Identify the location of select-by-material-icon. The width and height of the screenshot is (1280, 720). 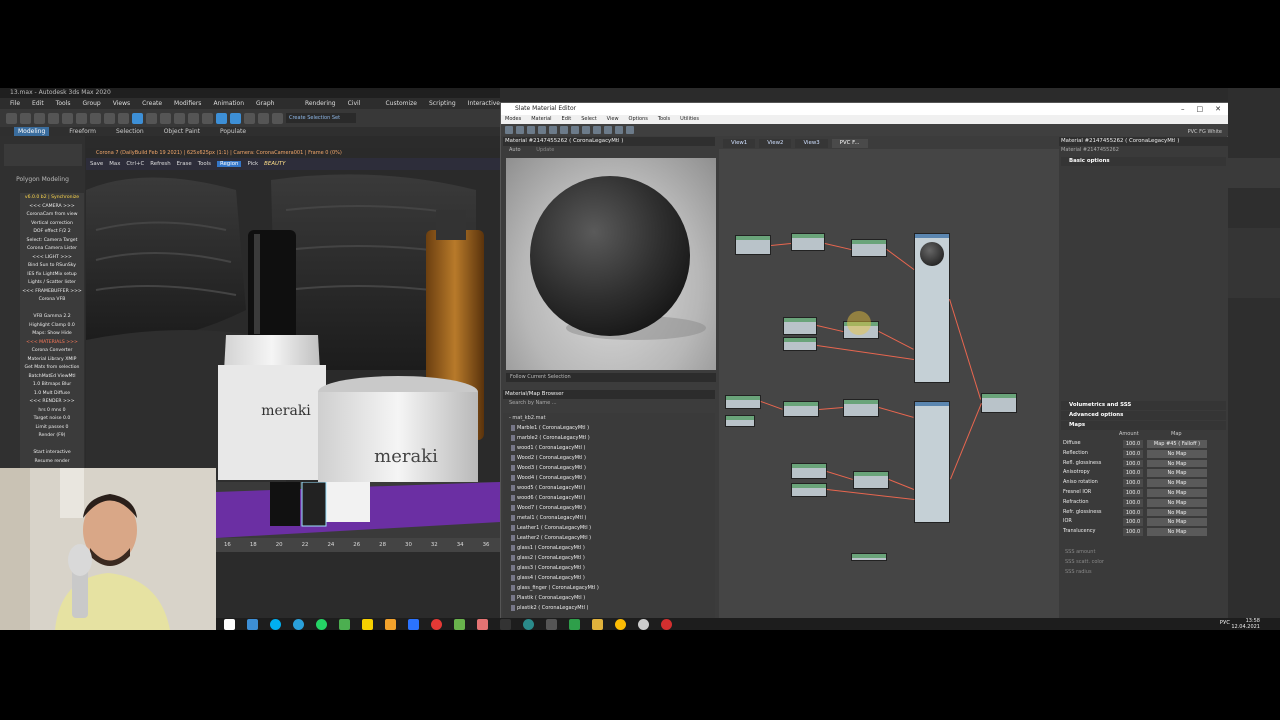
(630, 130).